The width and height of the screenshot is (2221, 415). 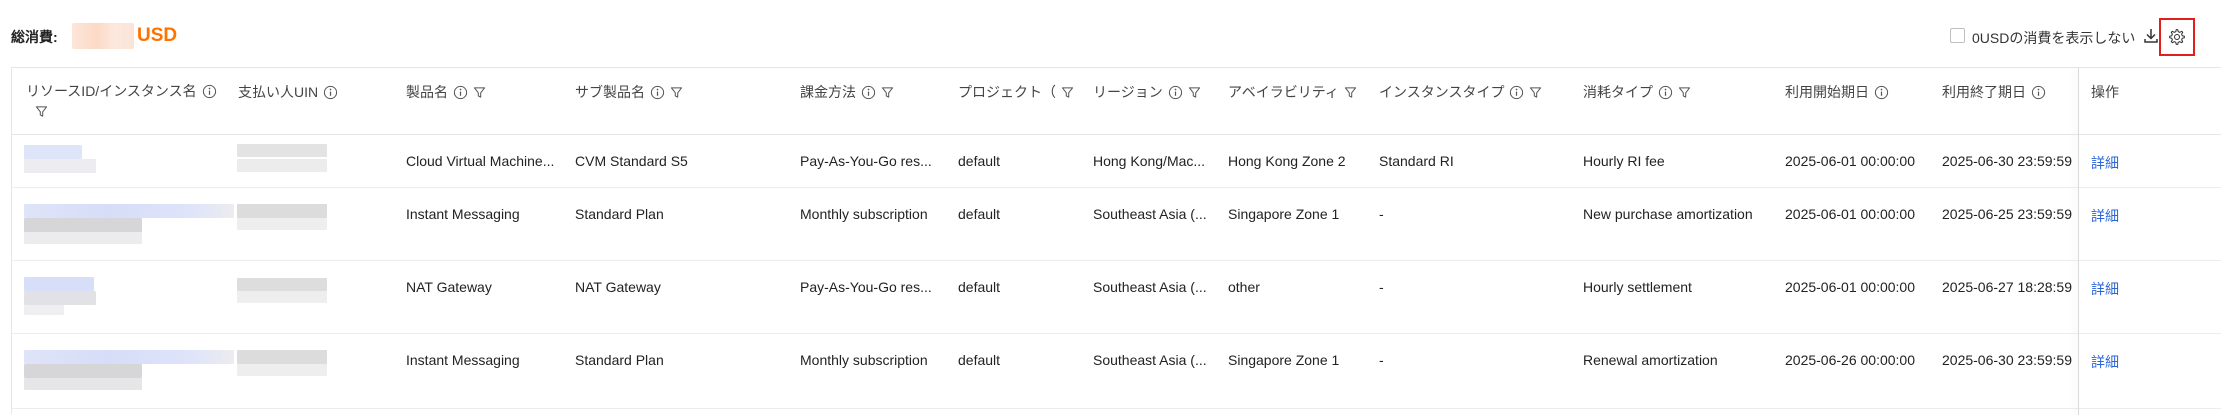 What do you see at coordinates (1850, 360) in the screenshot?
I see `start-date: 2025-06-26 00:00:00` at bounding box center [1850, 360].